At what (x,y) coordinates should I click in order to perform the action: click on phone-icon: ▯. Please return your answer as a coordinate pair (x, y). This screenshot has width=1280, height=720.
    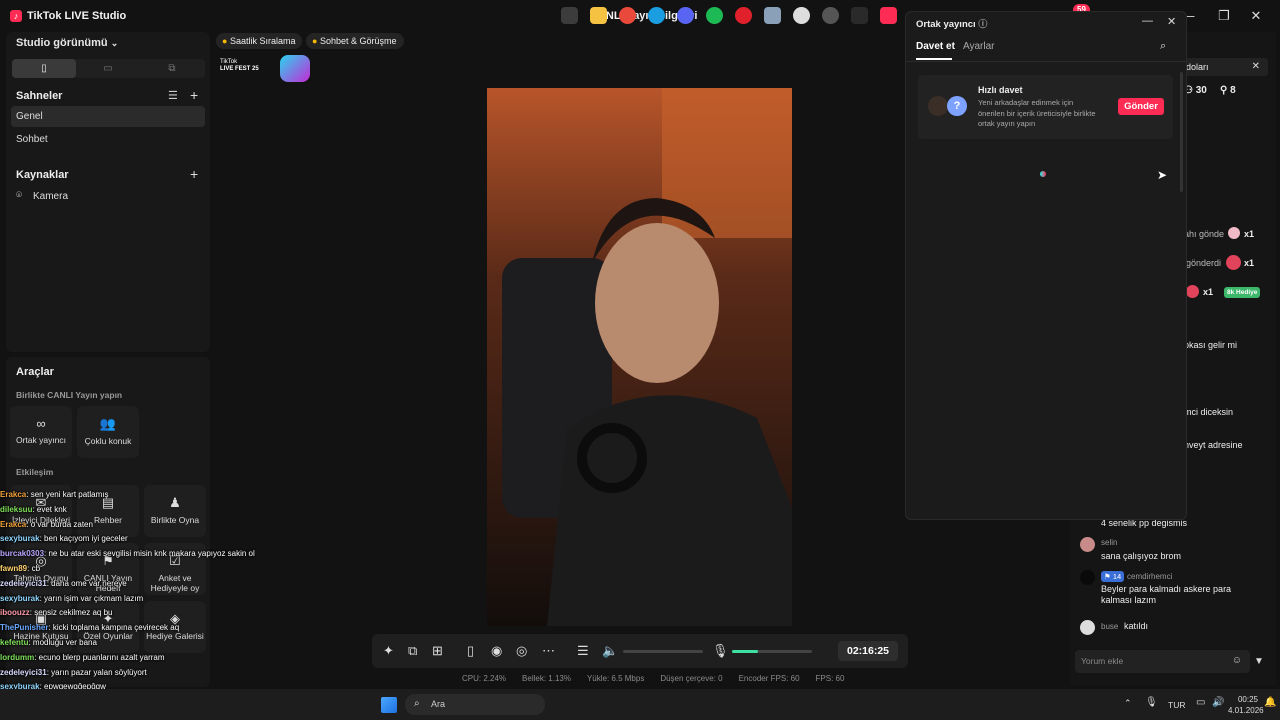
    Looking at the image, I should click on (470, 651).